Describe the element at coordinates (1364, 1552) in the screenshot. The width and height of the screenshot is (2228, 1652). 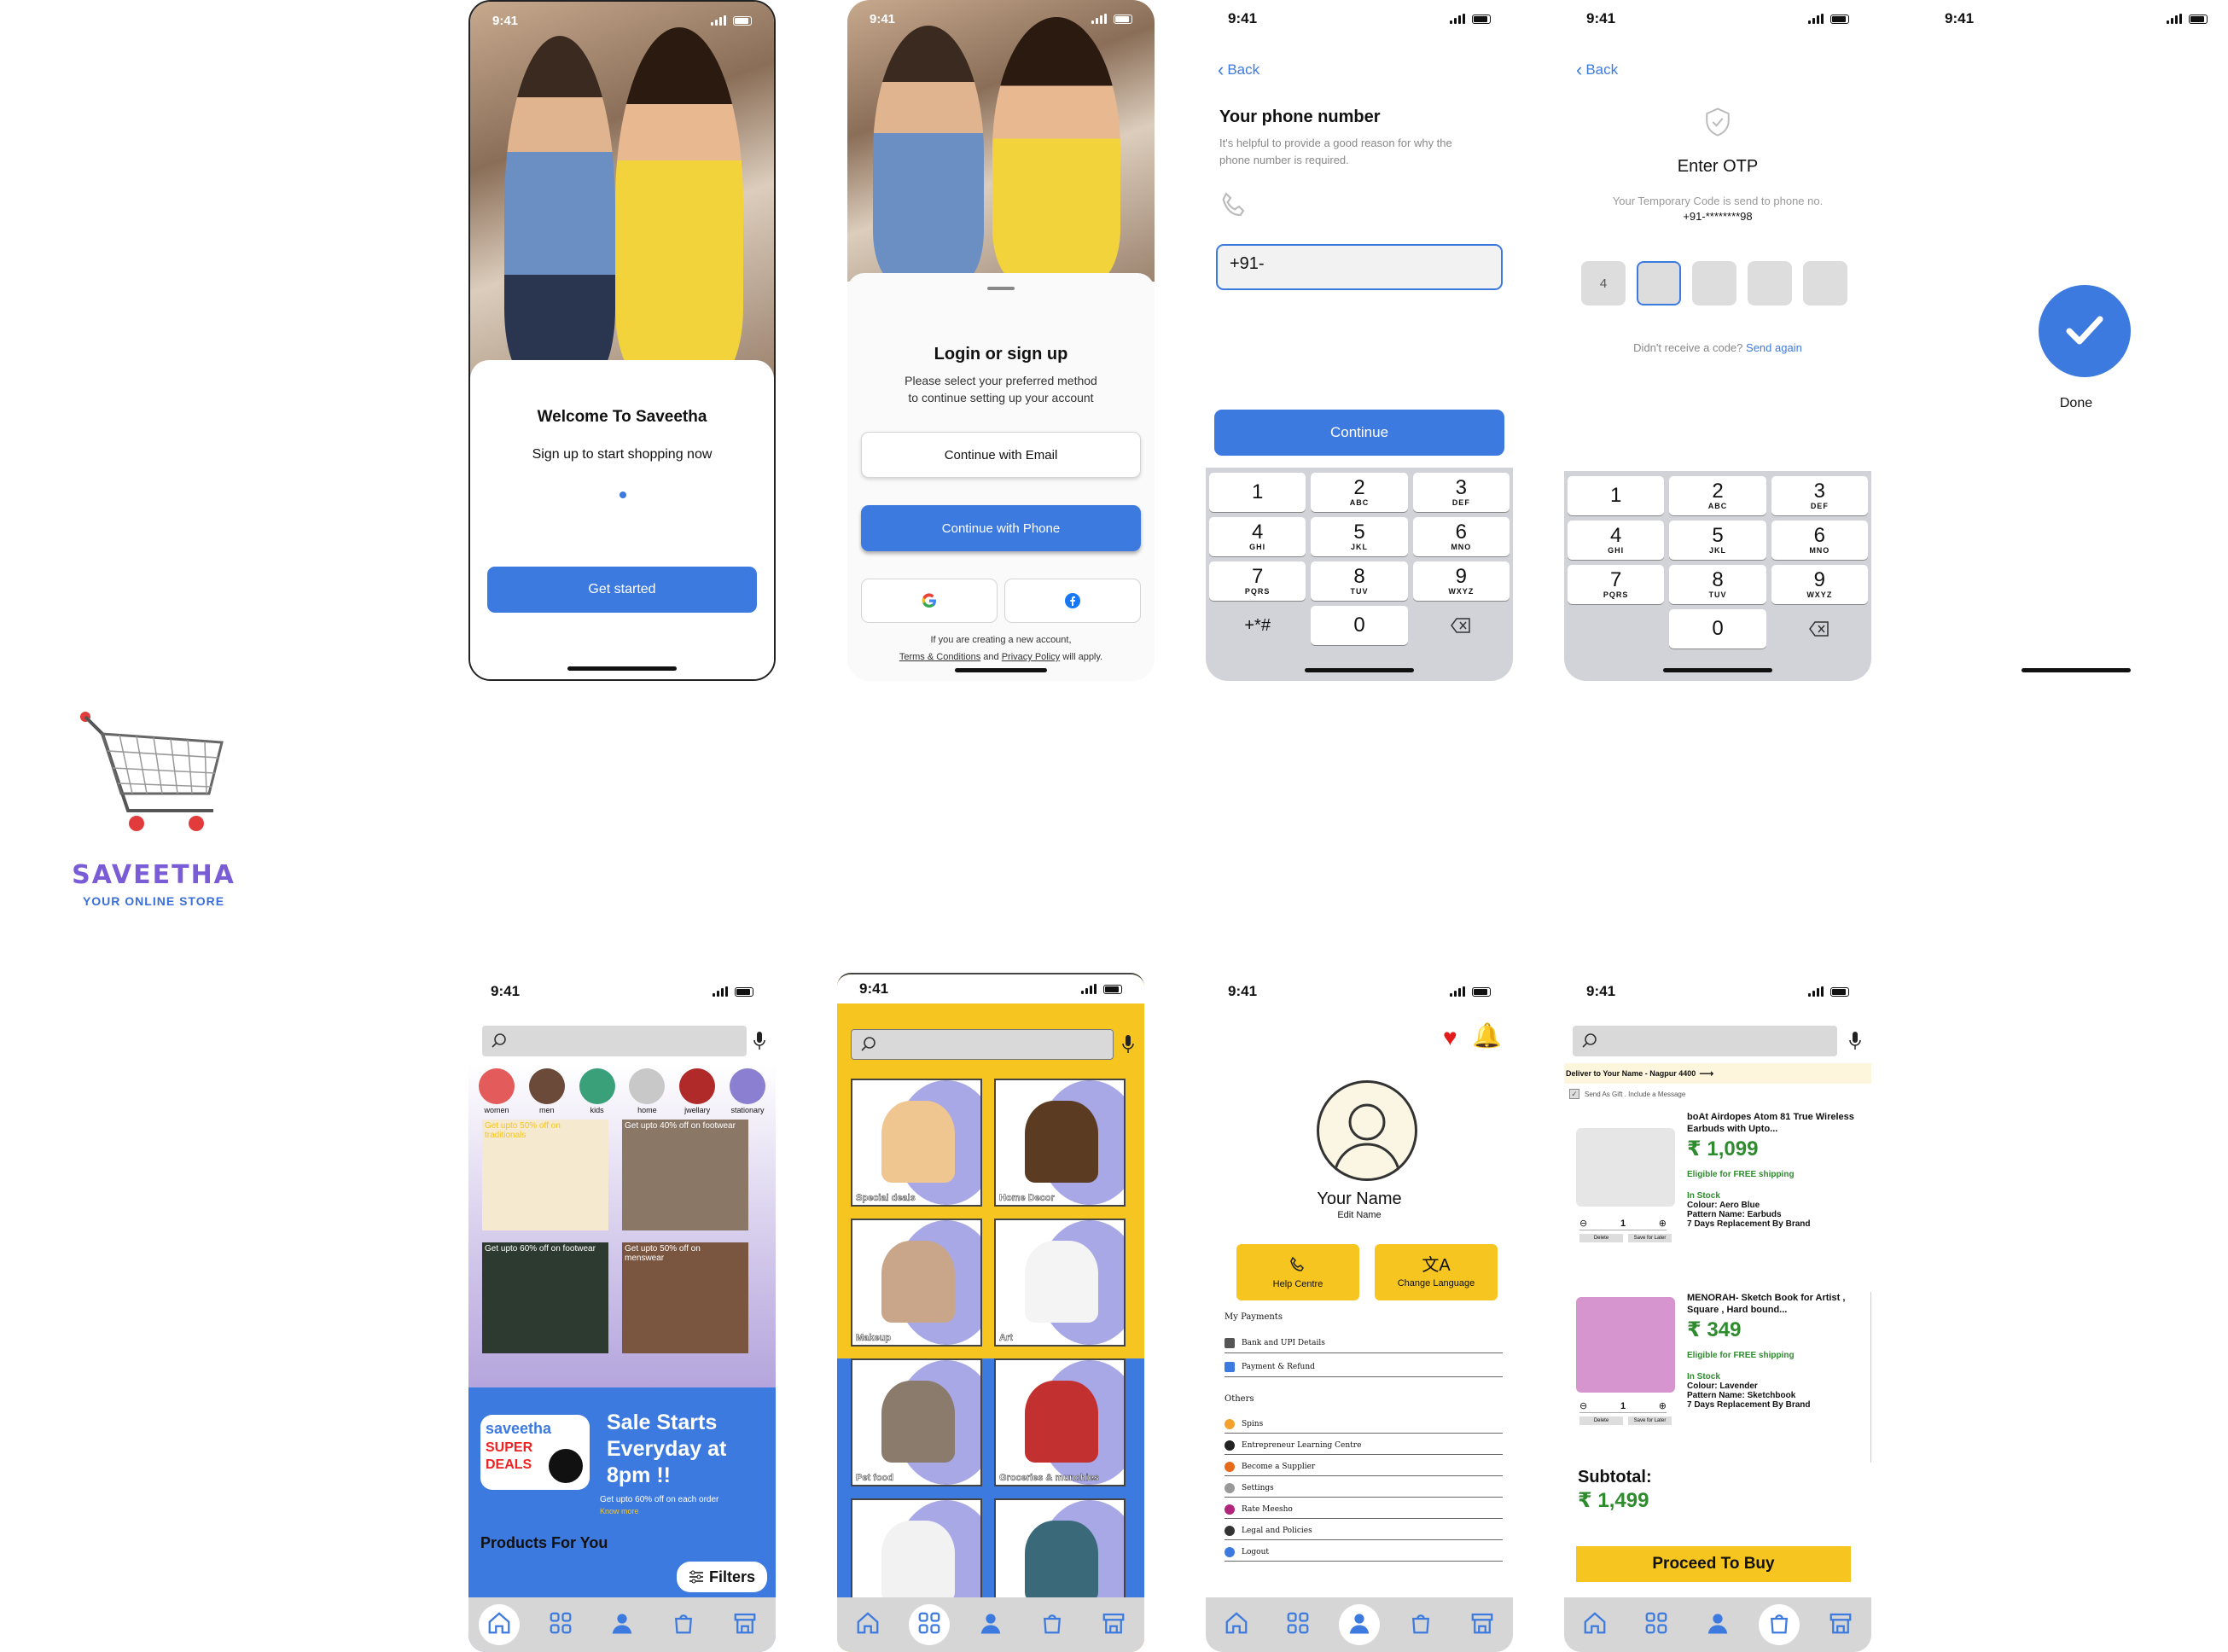
I see `menu-item: Logout` at that location.